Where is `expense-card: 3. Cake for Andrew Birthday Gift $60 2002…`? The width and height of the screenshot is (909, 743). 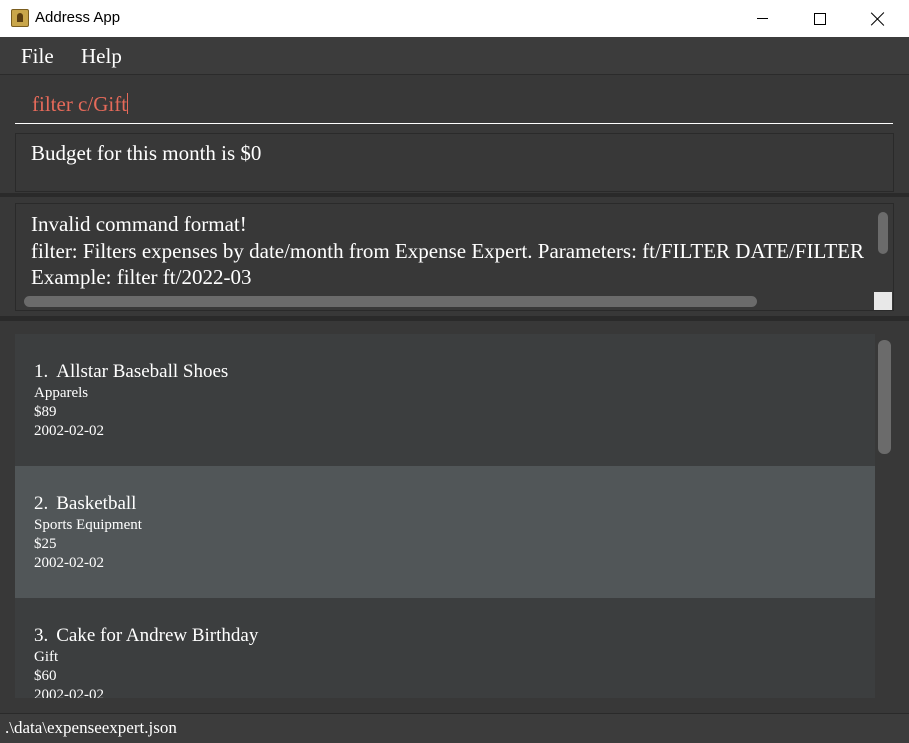
expense-card: 3. Cake for Andrew Birthday Gift $60 2002… is located at coordinates (445, 648).